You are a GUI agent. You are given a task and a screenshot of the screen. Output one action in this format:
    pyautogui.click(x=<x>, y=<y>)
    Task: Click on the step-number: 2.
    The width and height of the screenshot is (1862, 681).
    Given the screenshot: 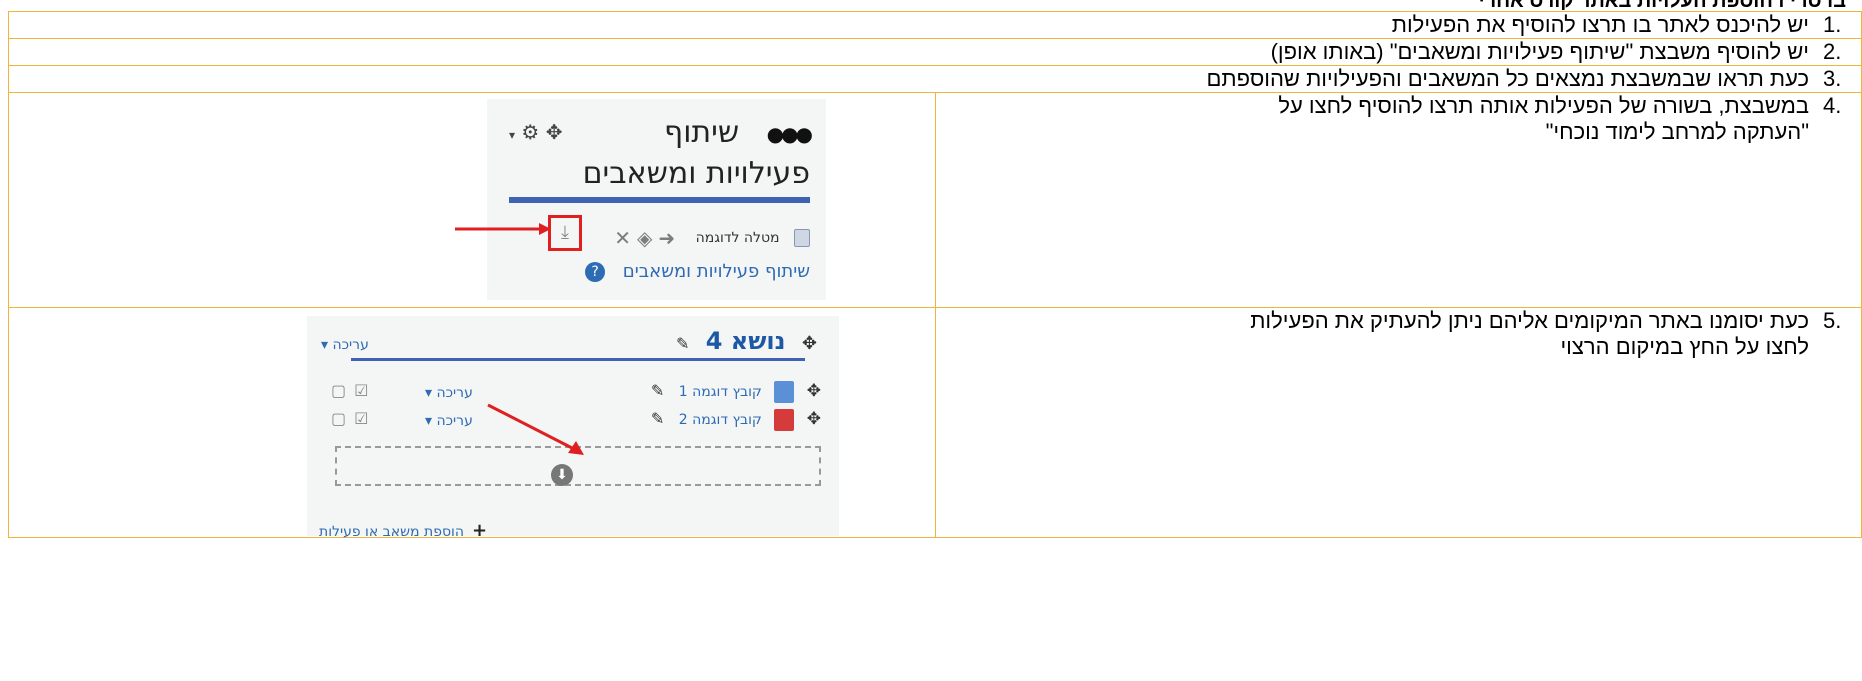 What is the action you would take?
    pyautogui.click(x=1832, y=51)
    